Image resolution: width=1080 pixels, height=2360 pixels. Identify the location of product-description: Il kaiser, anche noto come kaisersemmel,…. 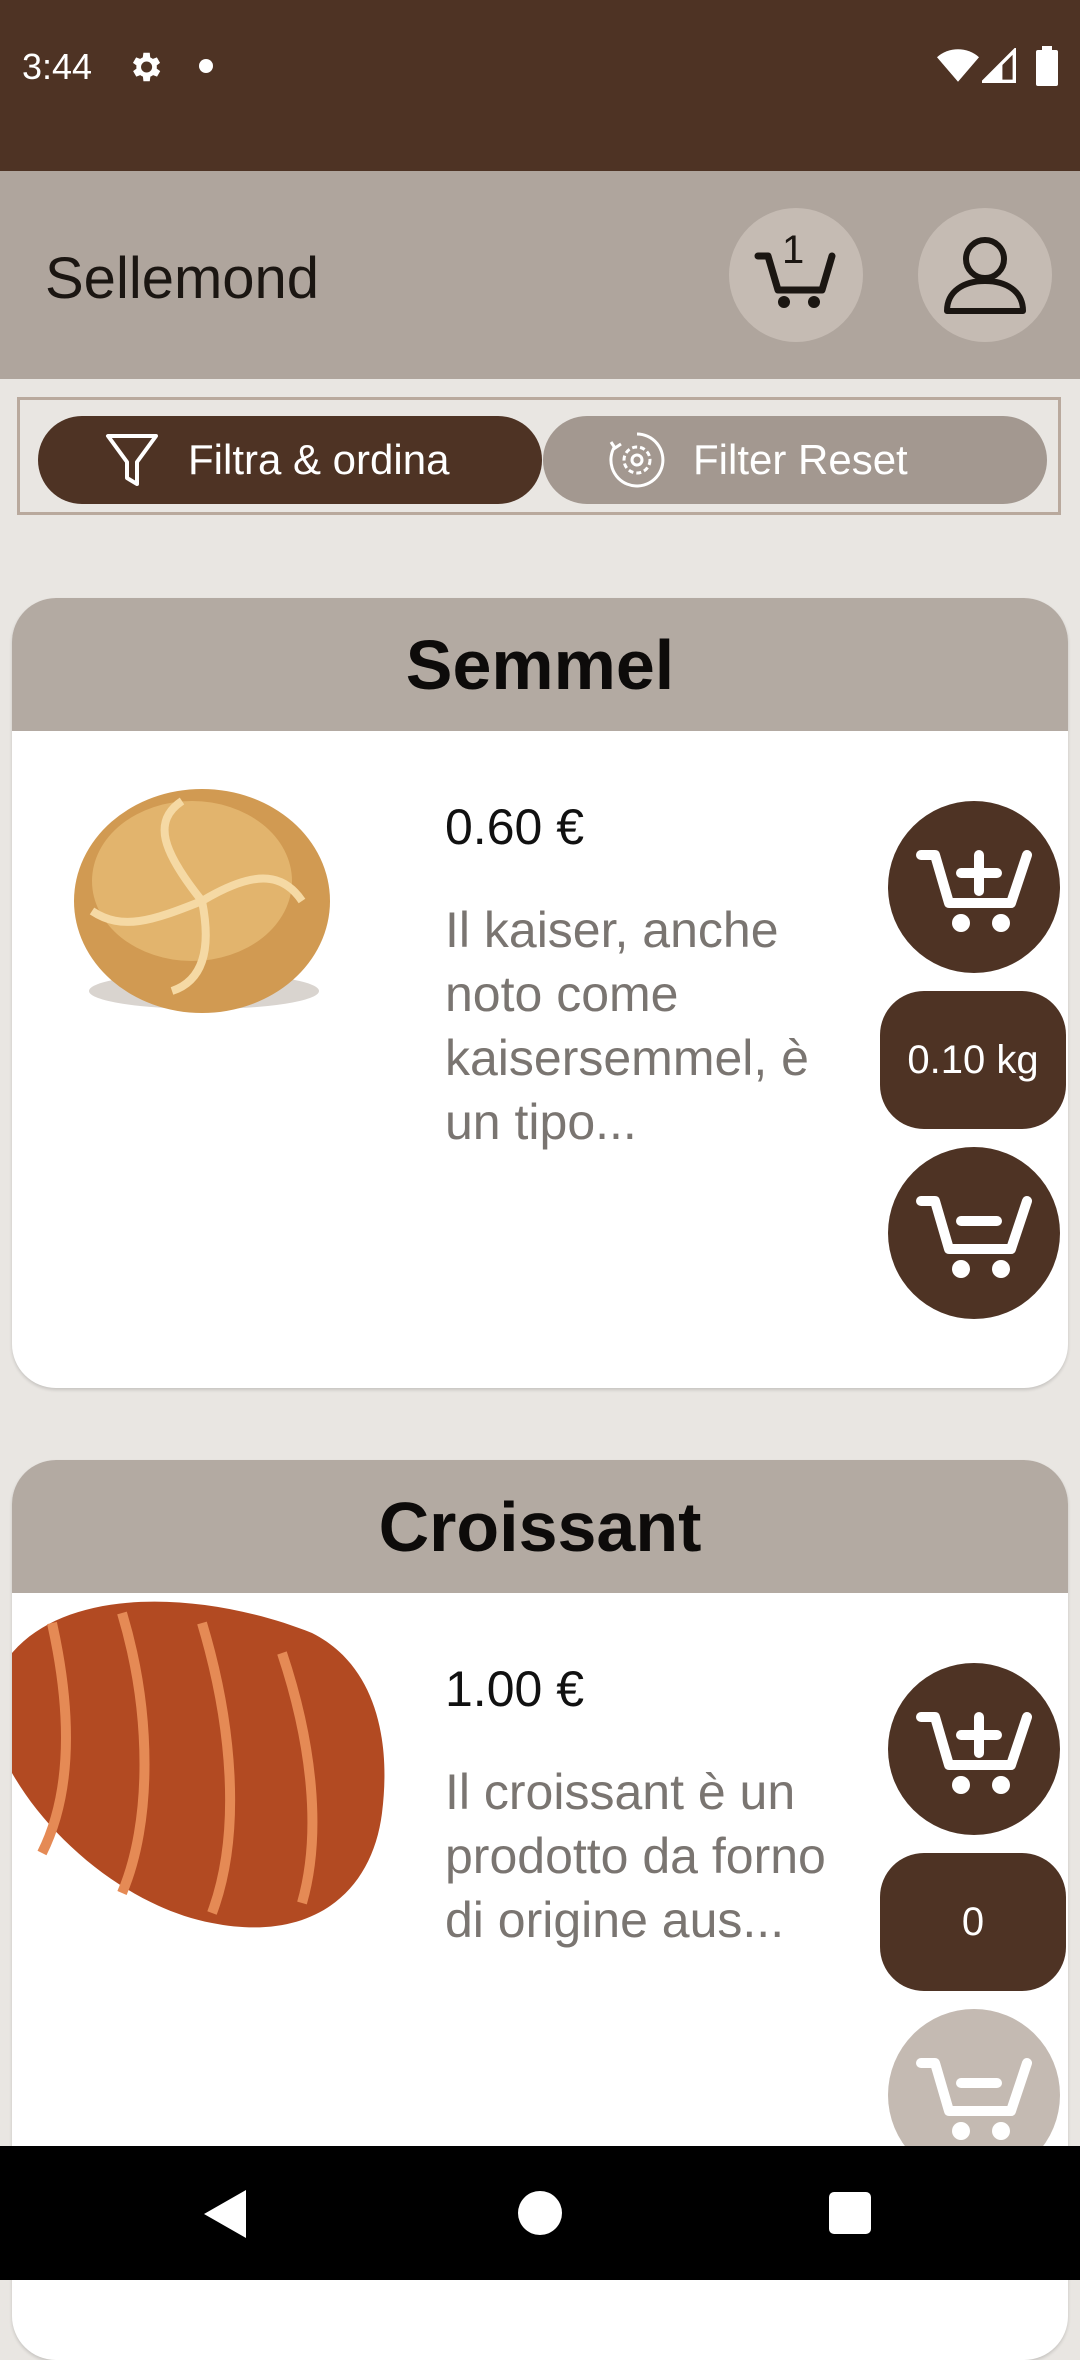
(627, 1026).